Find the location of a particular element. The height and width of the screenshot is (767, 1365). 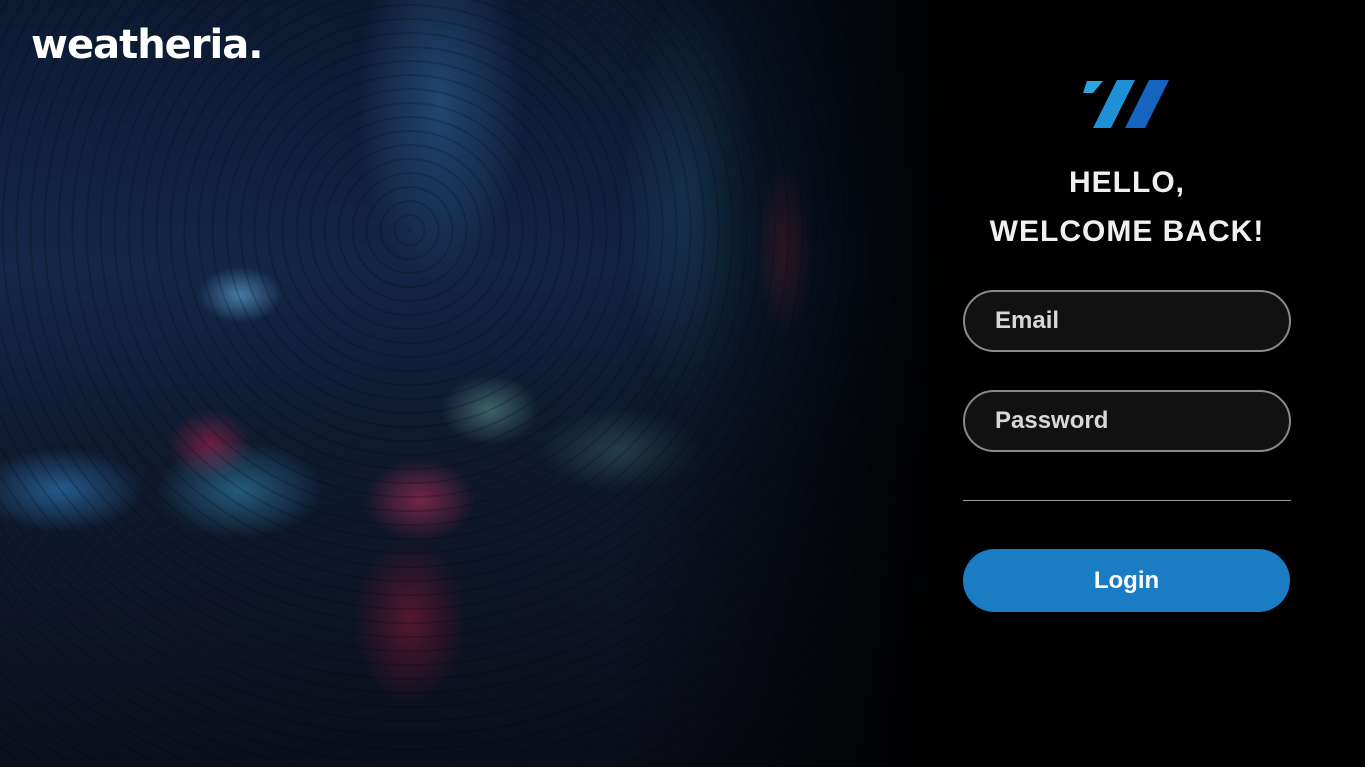

greeting-line-2: WELCOME BACK! is located at coordinates (1127, 231).